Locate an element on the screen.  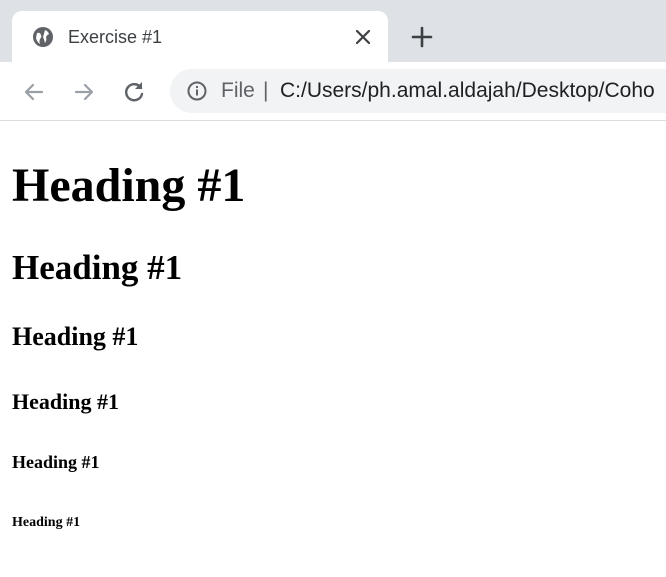
active-tab: Exercise #1 is located at coordinates (200, 36).